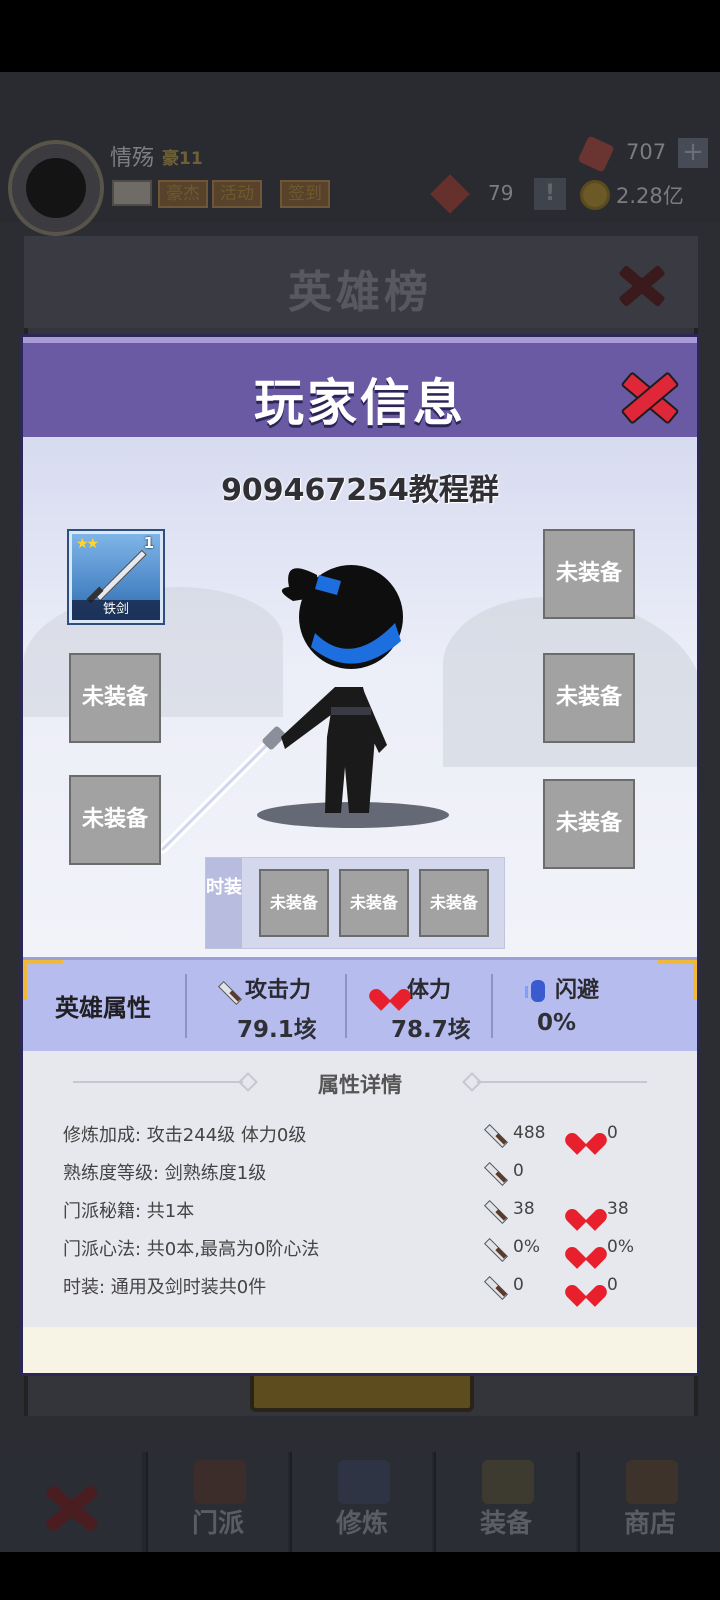 The width and height of the screenshot is (720, 1600). Describe the element at coordinates (454, 903) in the screenshot. I see `fashion-slot-3: 未装备` at that location.